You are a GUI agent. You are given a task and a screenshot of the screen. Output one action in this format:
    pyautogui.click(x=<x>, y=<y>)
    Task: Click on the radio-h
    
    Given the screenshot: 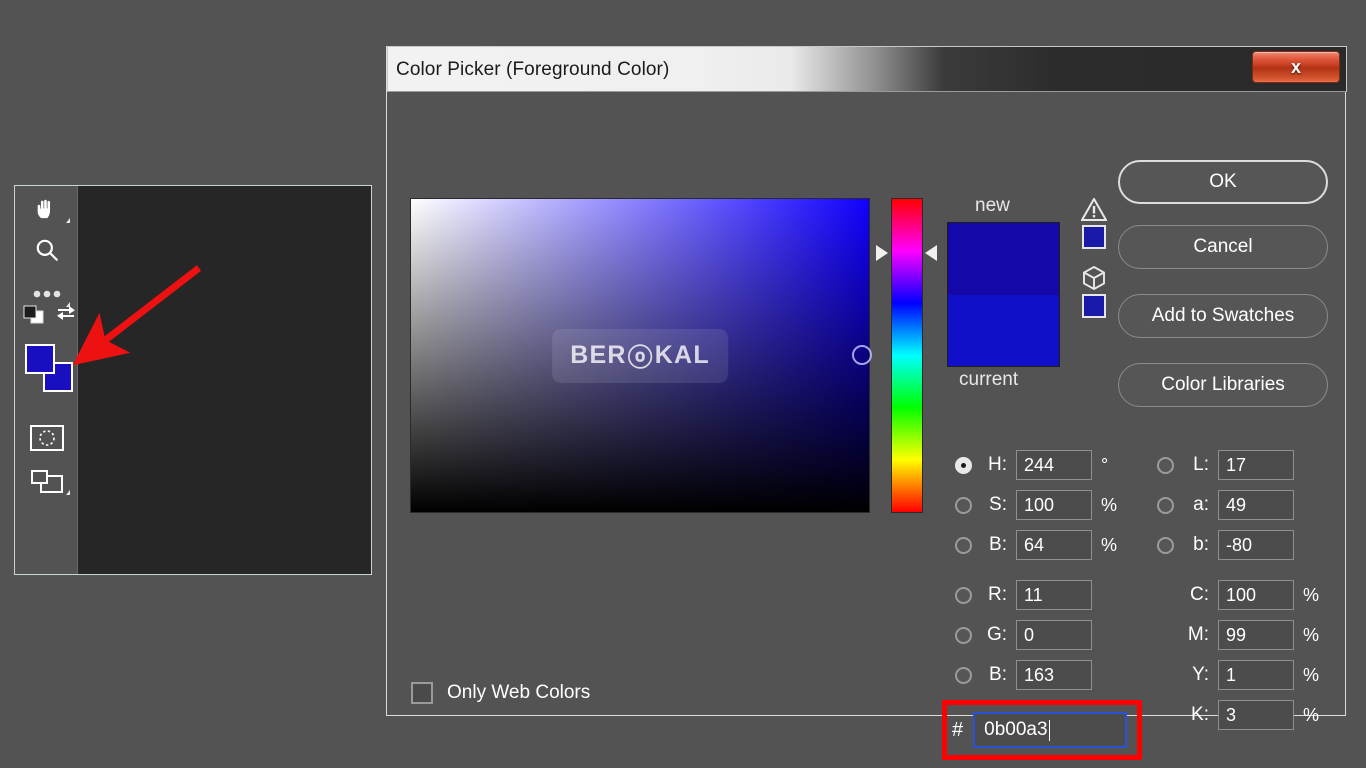 What is the action you would take?
    pyautogui.click(x=963, y=465)
    